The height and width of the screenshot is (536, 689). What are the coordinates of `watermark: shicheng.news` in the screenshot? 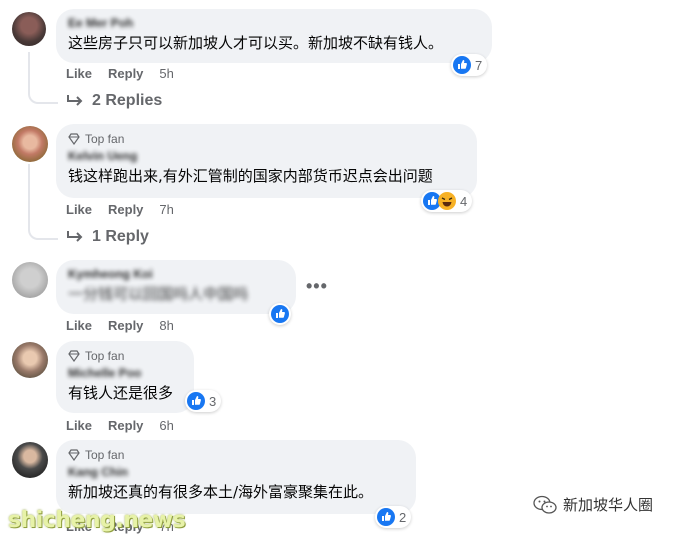 It's located at (97, 520).